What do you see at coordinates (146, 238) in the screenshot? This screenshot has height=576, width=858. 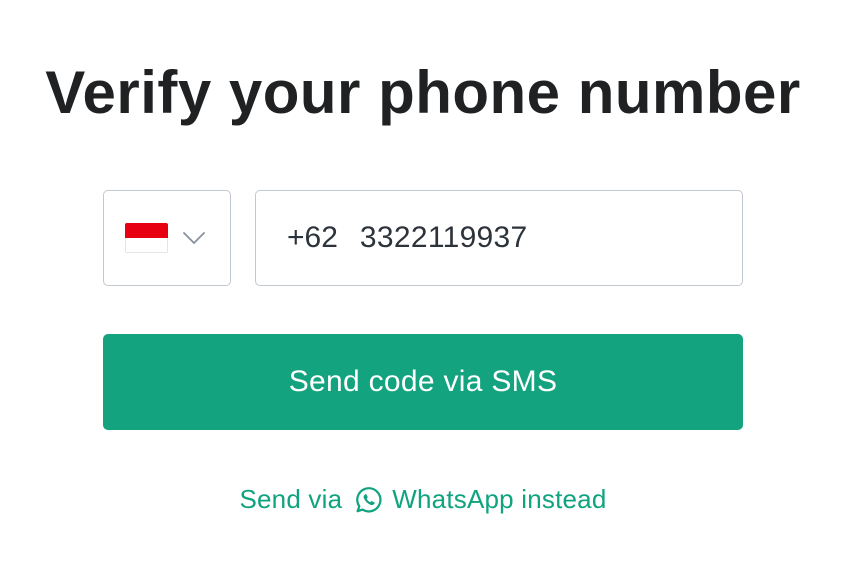 I see `indonesia-flag-icon` at bounding box center [146, 238].